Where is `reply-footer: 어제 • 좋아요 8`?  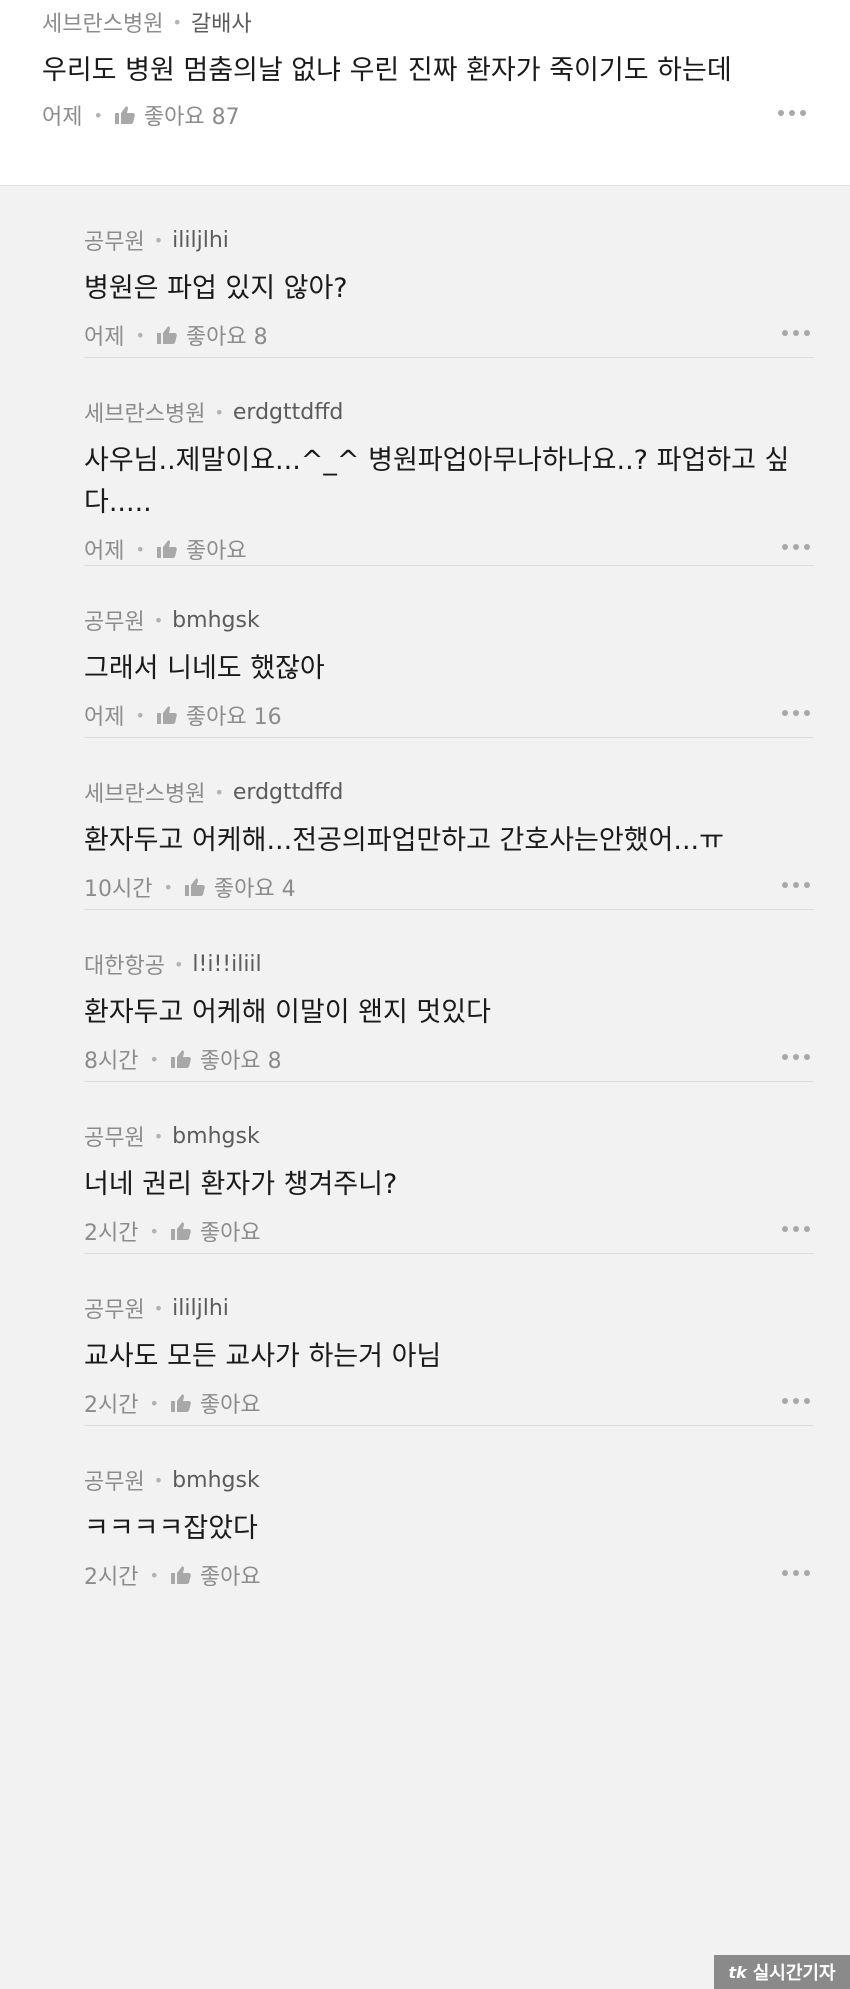
reply-footer: 어제 • 좋아요 8 is located at coordinates (449, 335).